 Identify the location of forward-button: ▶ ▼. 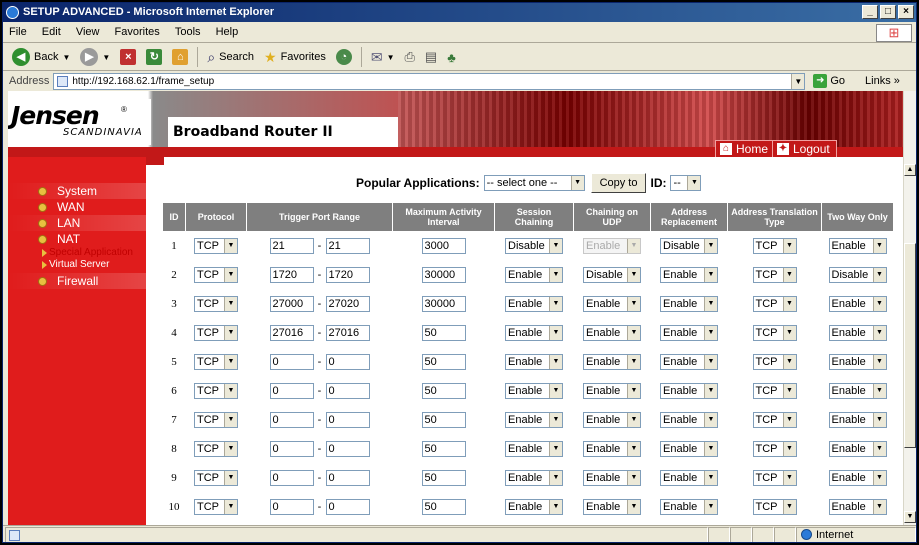
(95, 57).